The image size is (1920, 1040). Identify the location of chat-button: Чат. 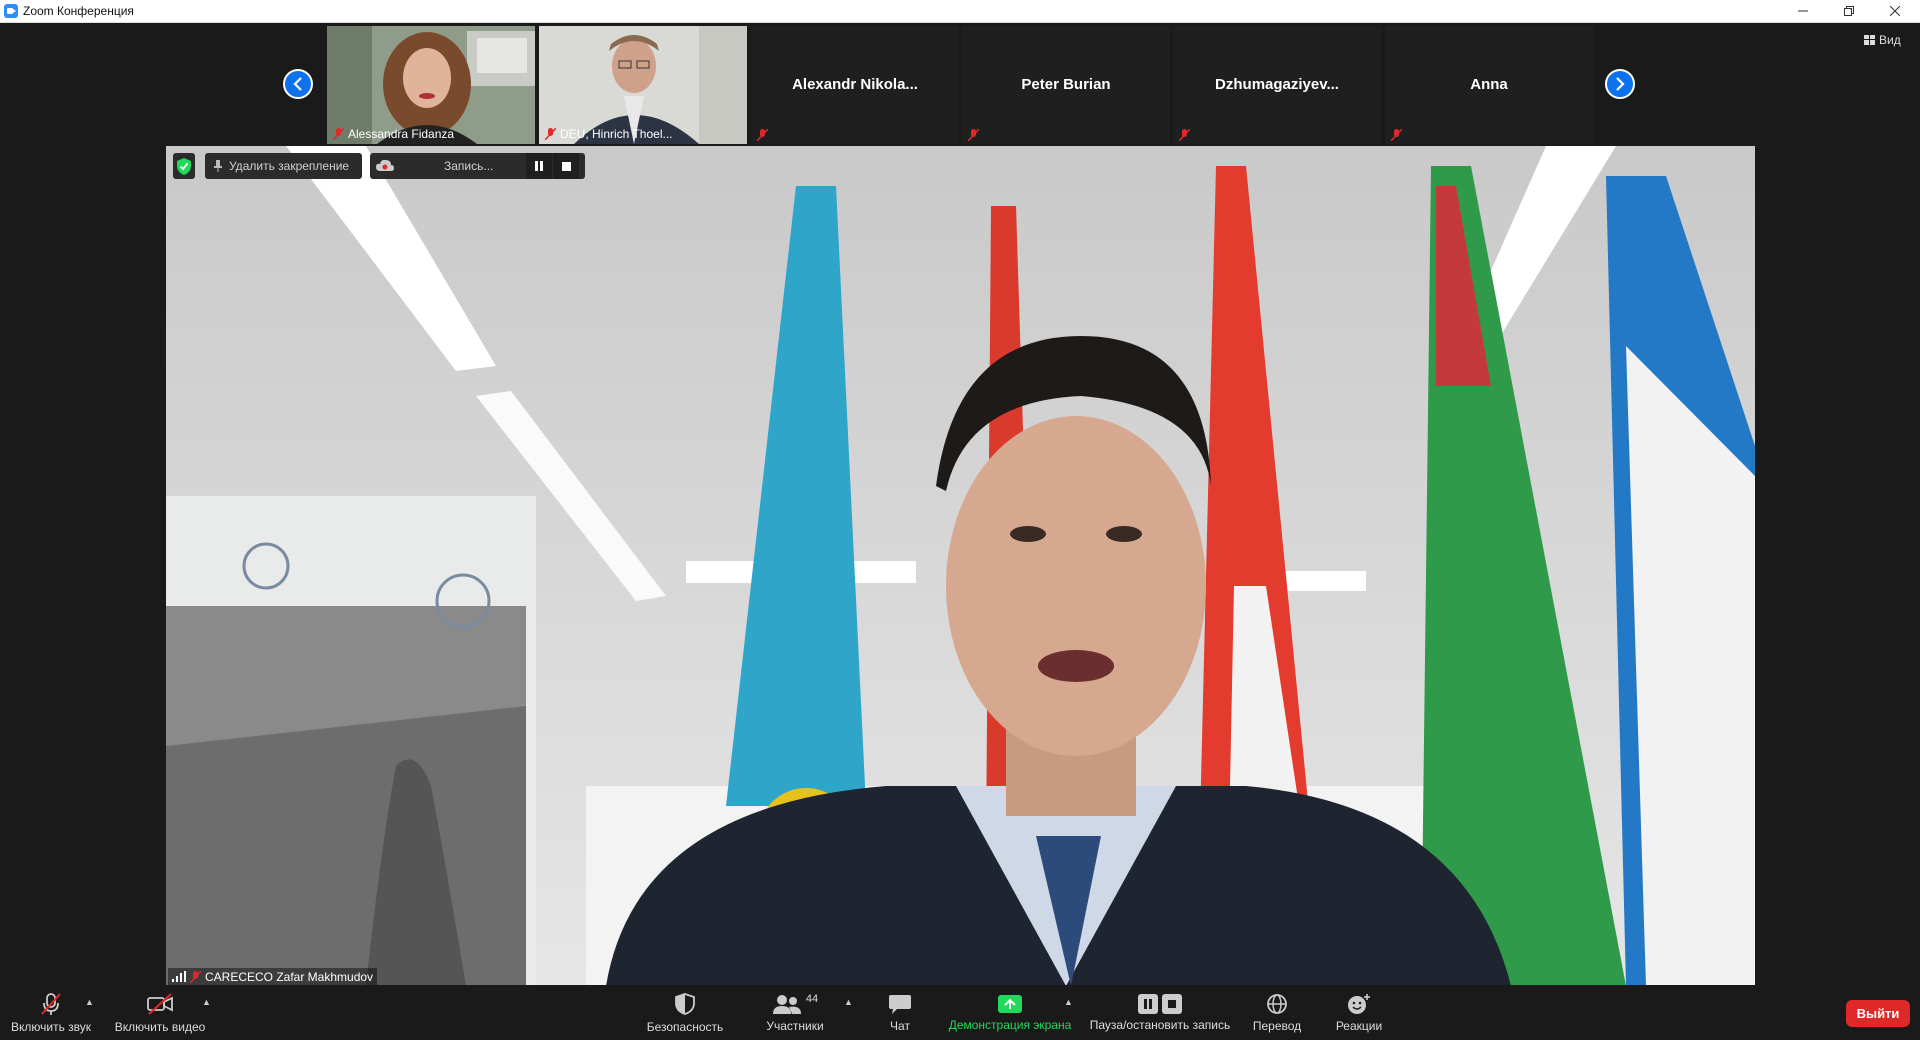
(900, 1012).